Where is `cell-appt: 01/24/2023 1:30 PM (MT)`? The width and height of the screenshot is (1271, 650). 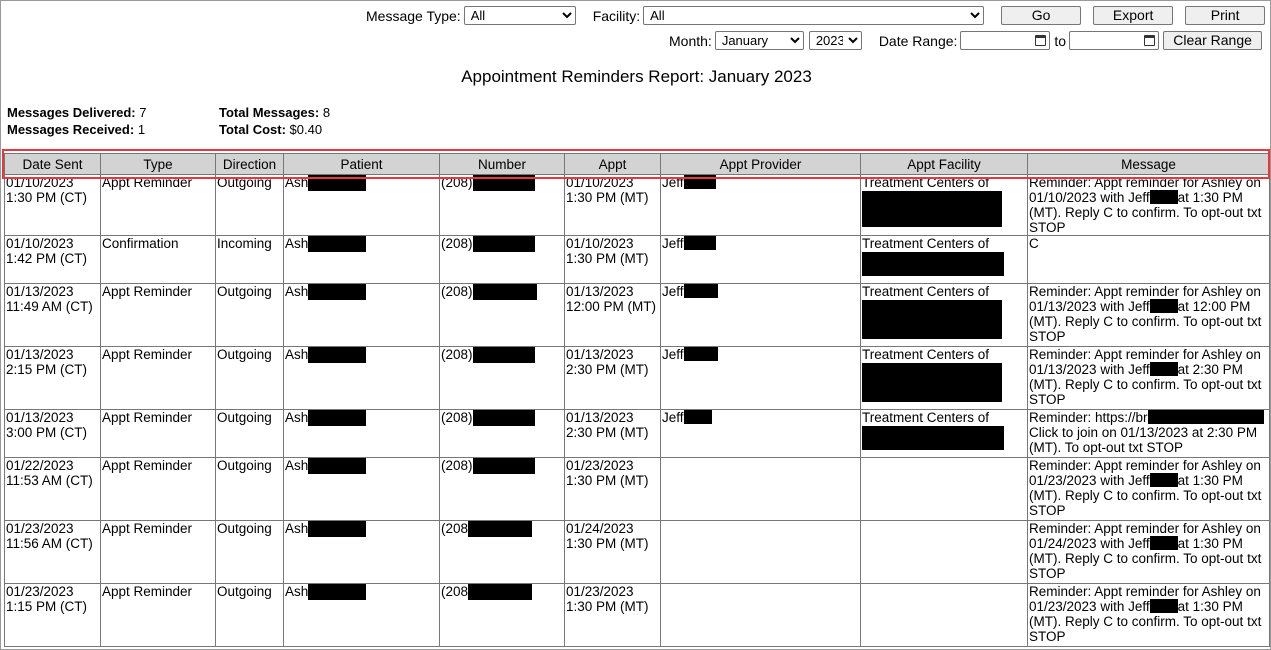 cell-appt: 01/24/2023 1:30 PM (MT) is located at coordinates (612, 552).